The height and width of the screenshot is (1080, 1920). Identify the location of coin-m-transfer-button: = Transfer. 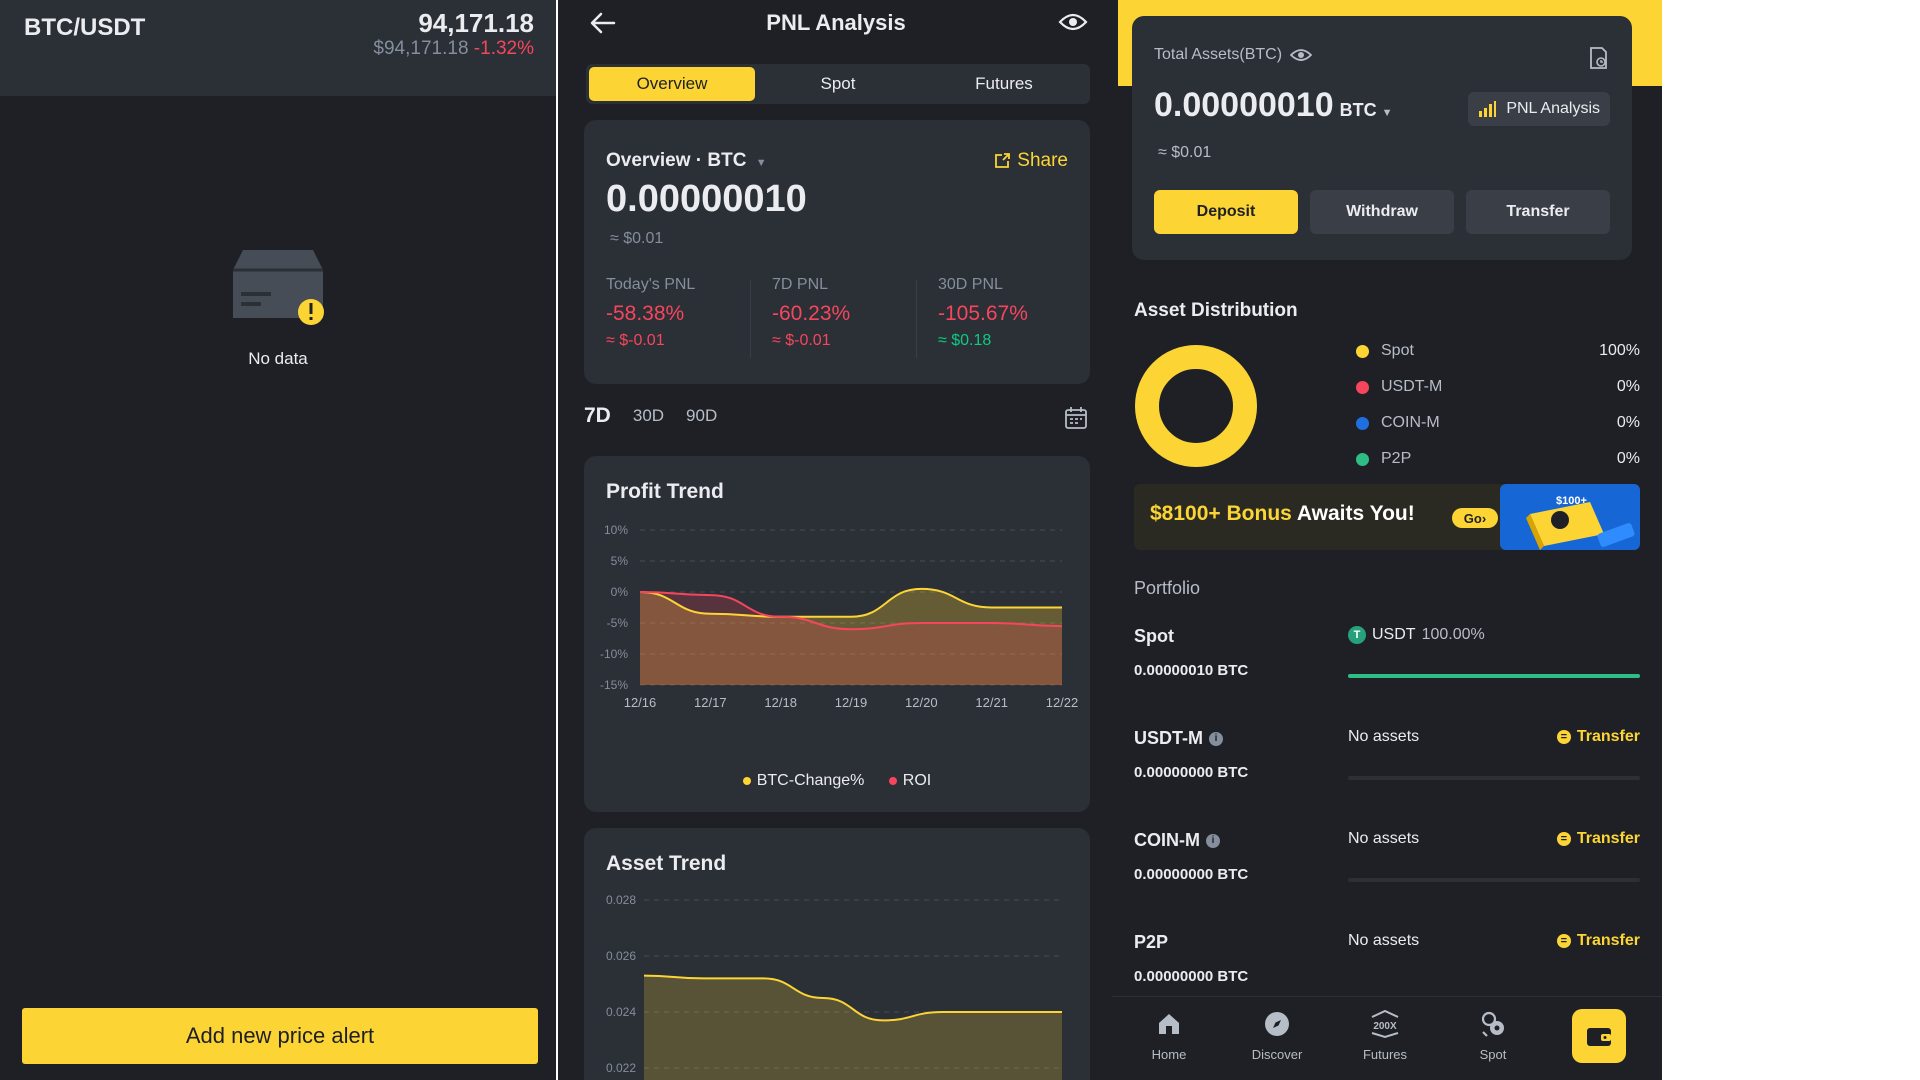
(1598, 839).